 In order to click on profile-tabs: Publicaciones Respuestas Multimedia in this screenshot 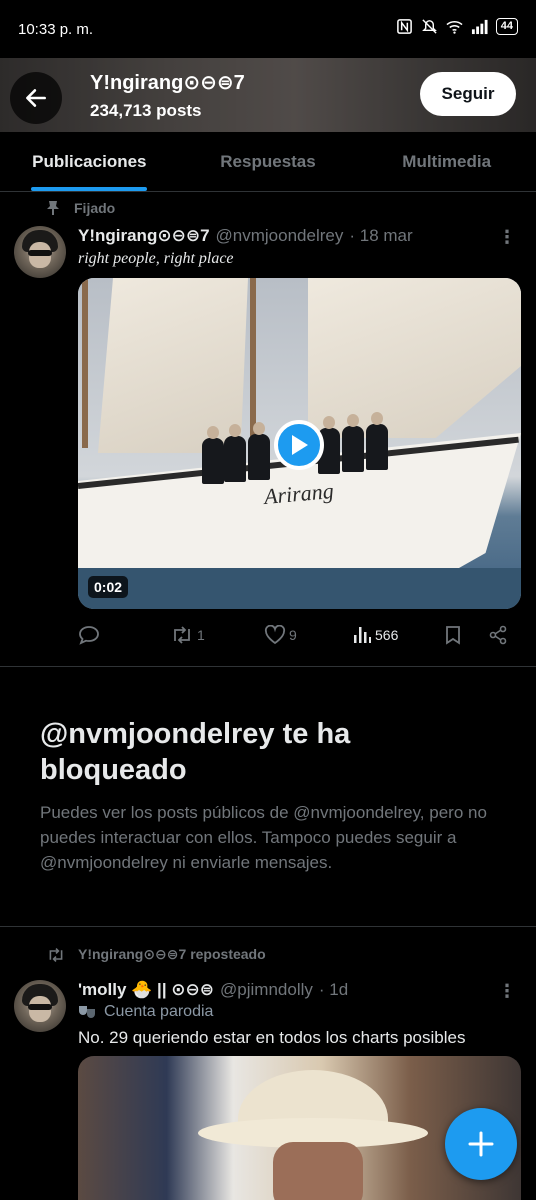, I will do `click(268, 162)`.